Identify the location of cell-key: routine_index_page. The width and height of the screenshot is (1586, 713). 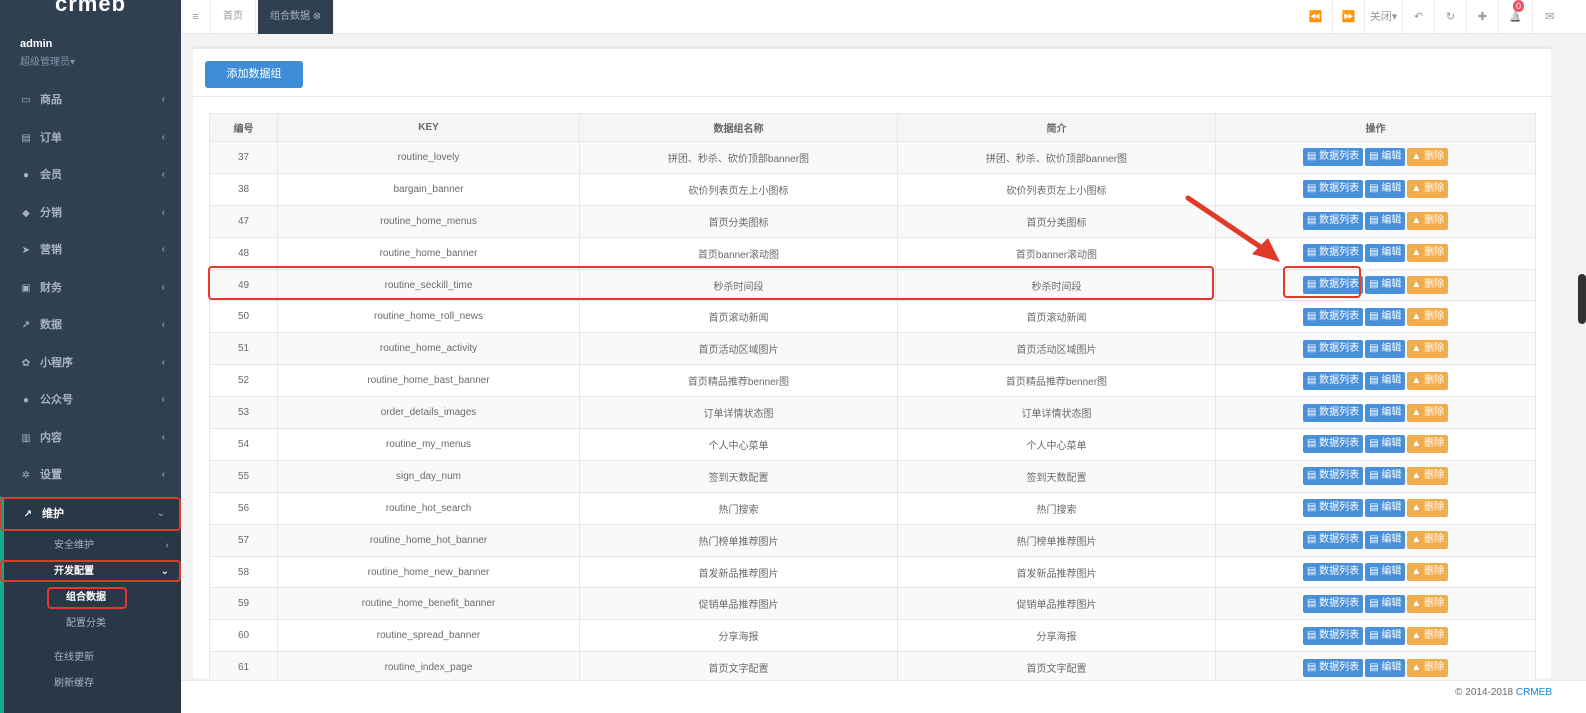
(428, 668).